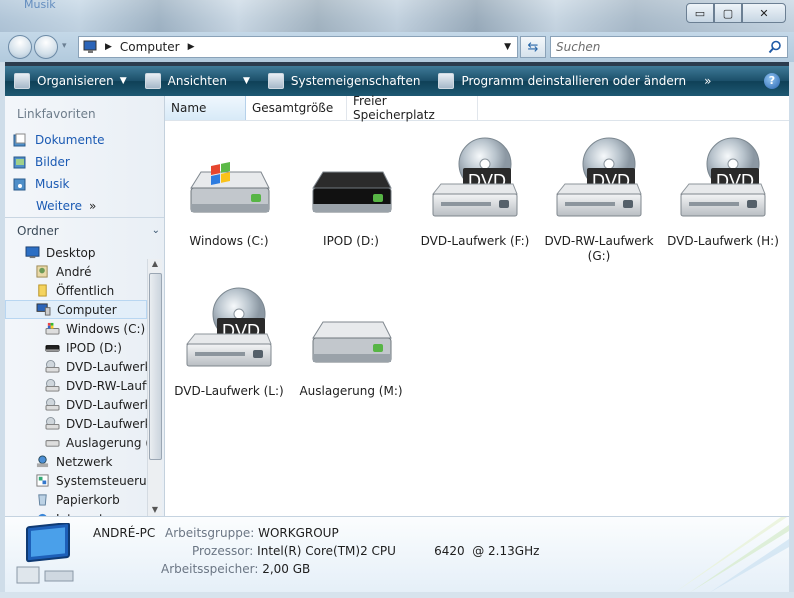 This screenshot has height=598, width=794. I want to click on tree-item-label: IPOD (D:), so click(94, 347).